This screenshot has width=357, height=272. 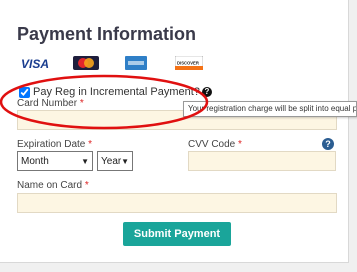 What do you see at coordinates (328, 144) in the screenshot?
I see `cvv-help-icon: ?` at bounding box center [328, 144].